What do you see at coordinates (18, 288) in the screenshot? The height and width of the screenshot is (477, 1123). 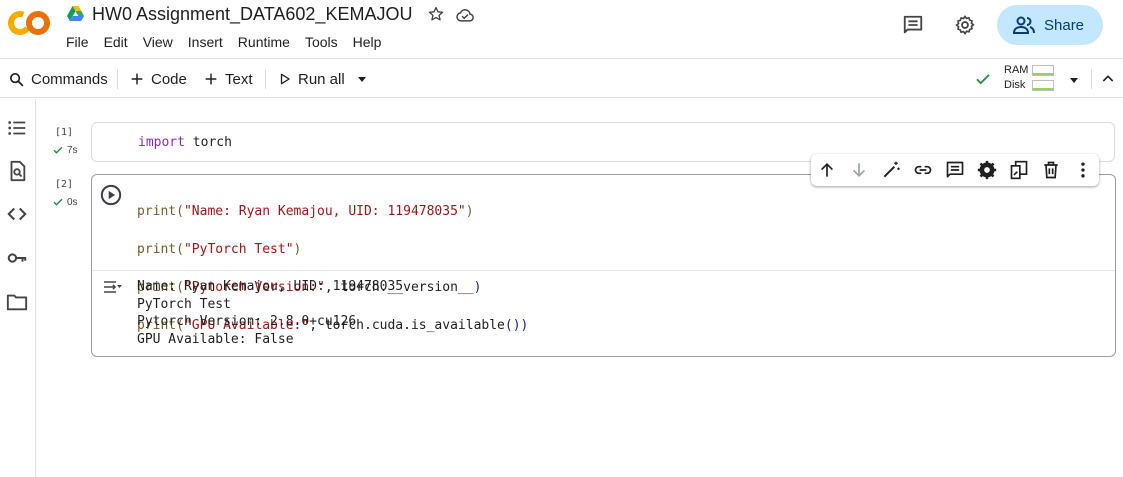 I see `left-sidebar` at bounding box center [18, 288].